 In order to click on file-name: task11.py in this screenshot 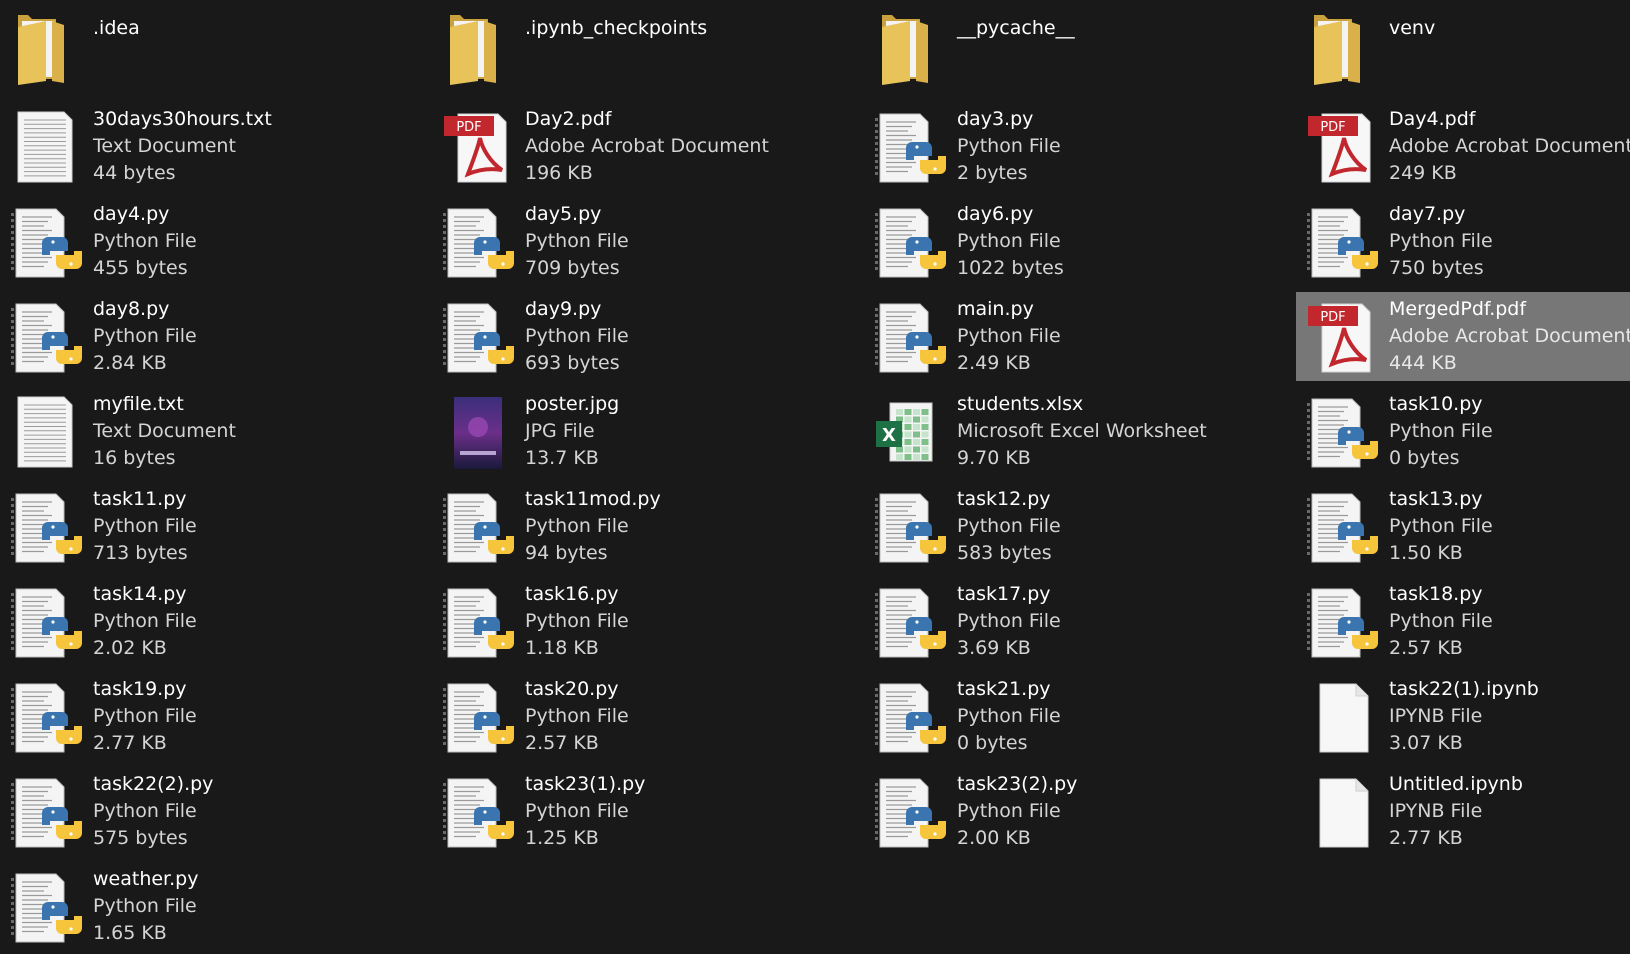, I will do `click(140, 499)`.